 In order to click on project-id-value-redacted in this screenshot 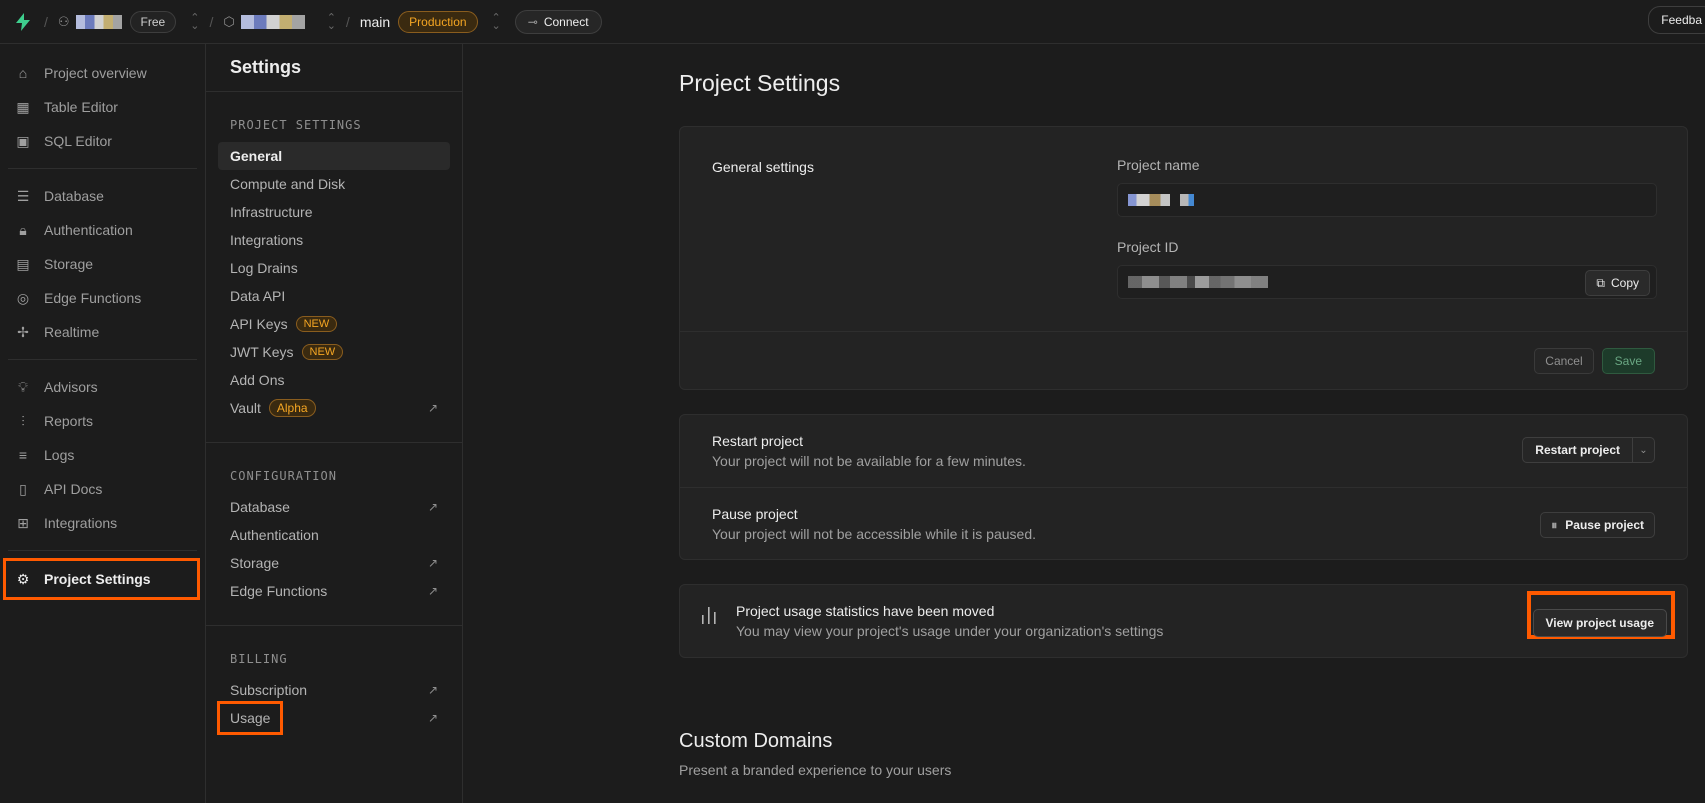, I will do `click(1198, 282)`.